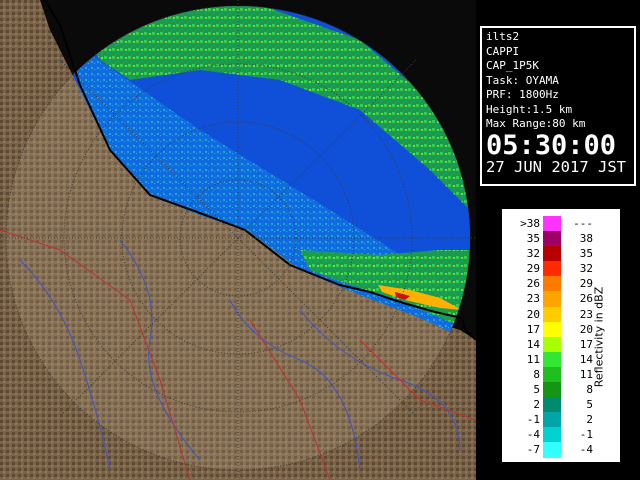 This screenshot has width=640, height=480. I want to click on legend-lower-value: 11, so click(533, 359).